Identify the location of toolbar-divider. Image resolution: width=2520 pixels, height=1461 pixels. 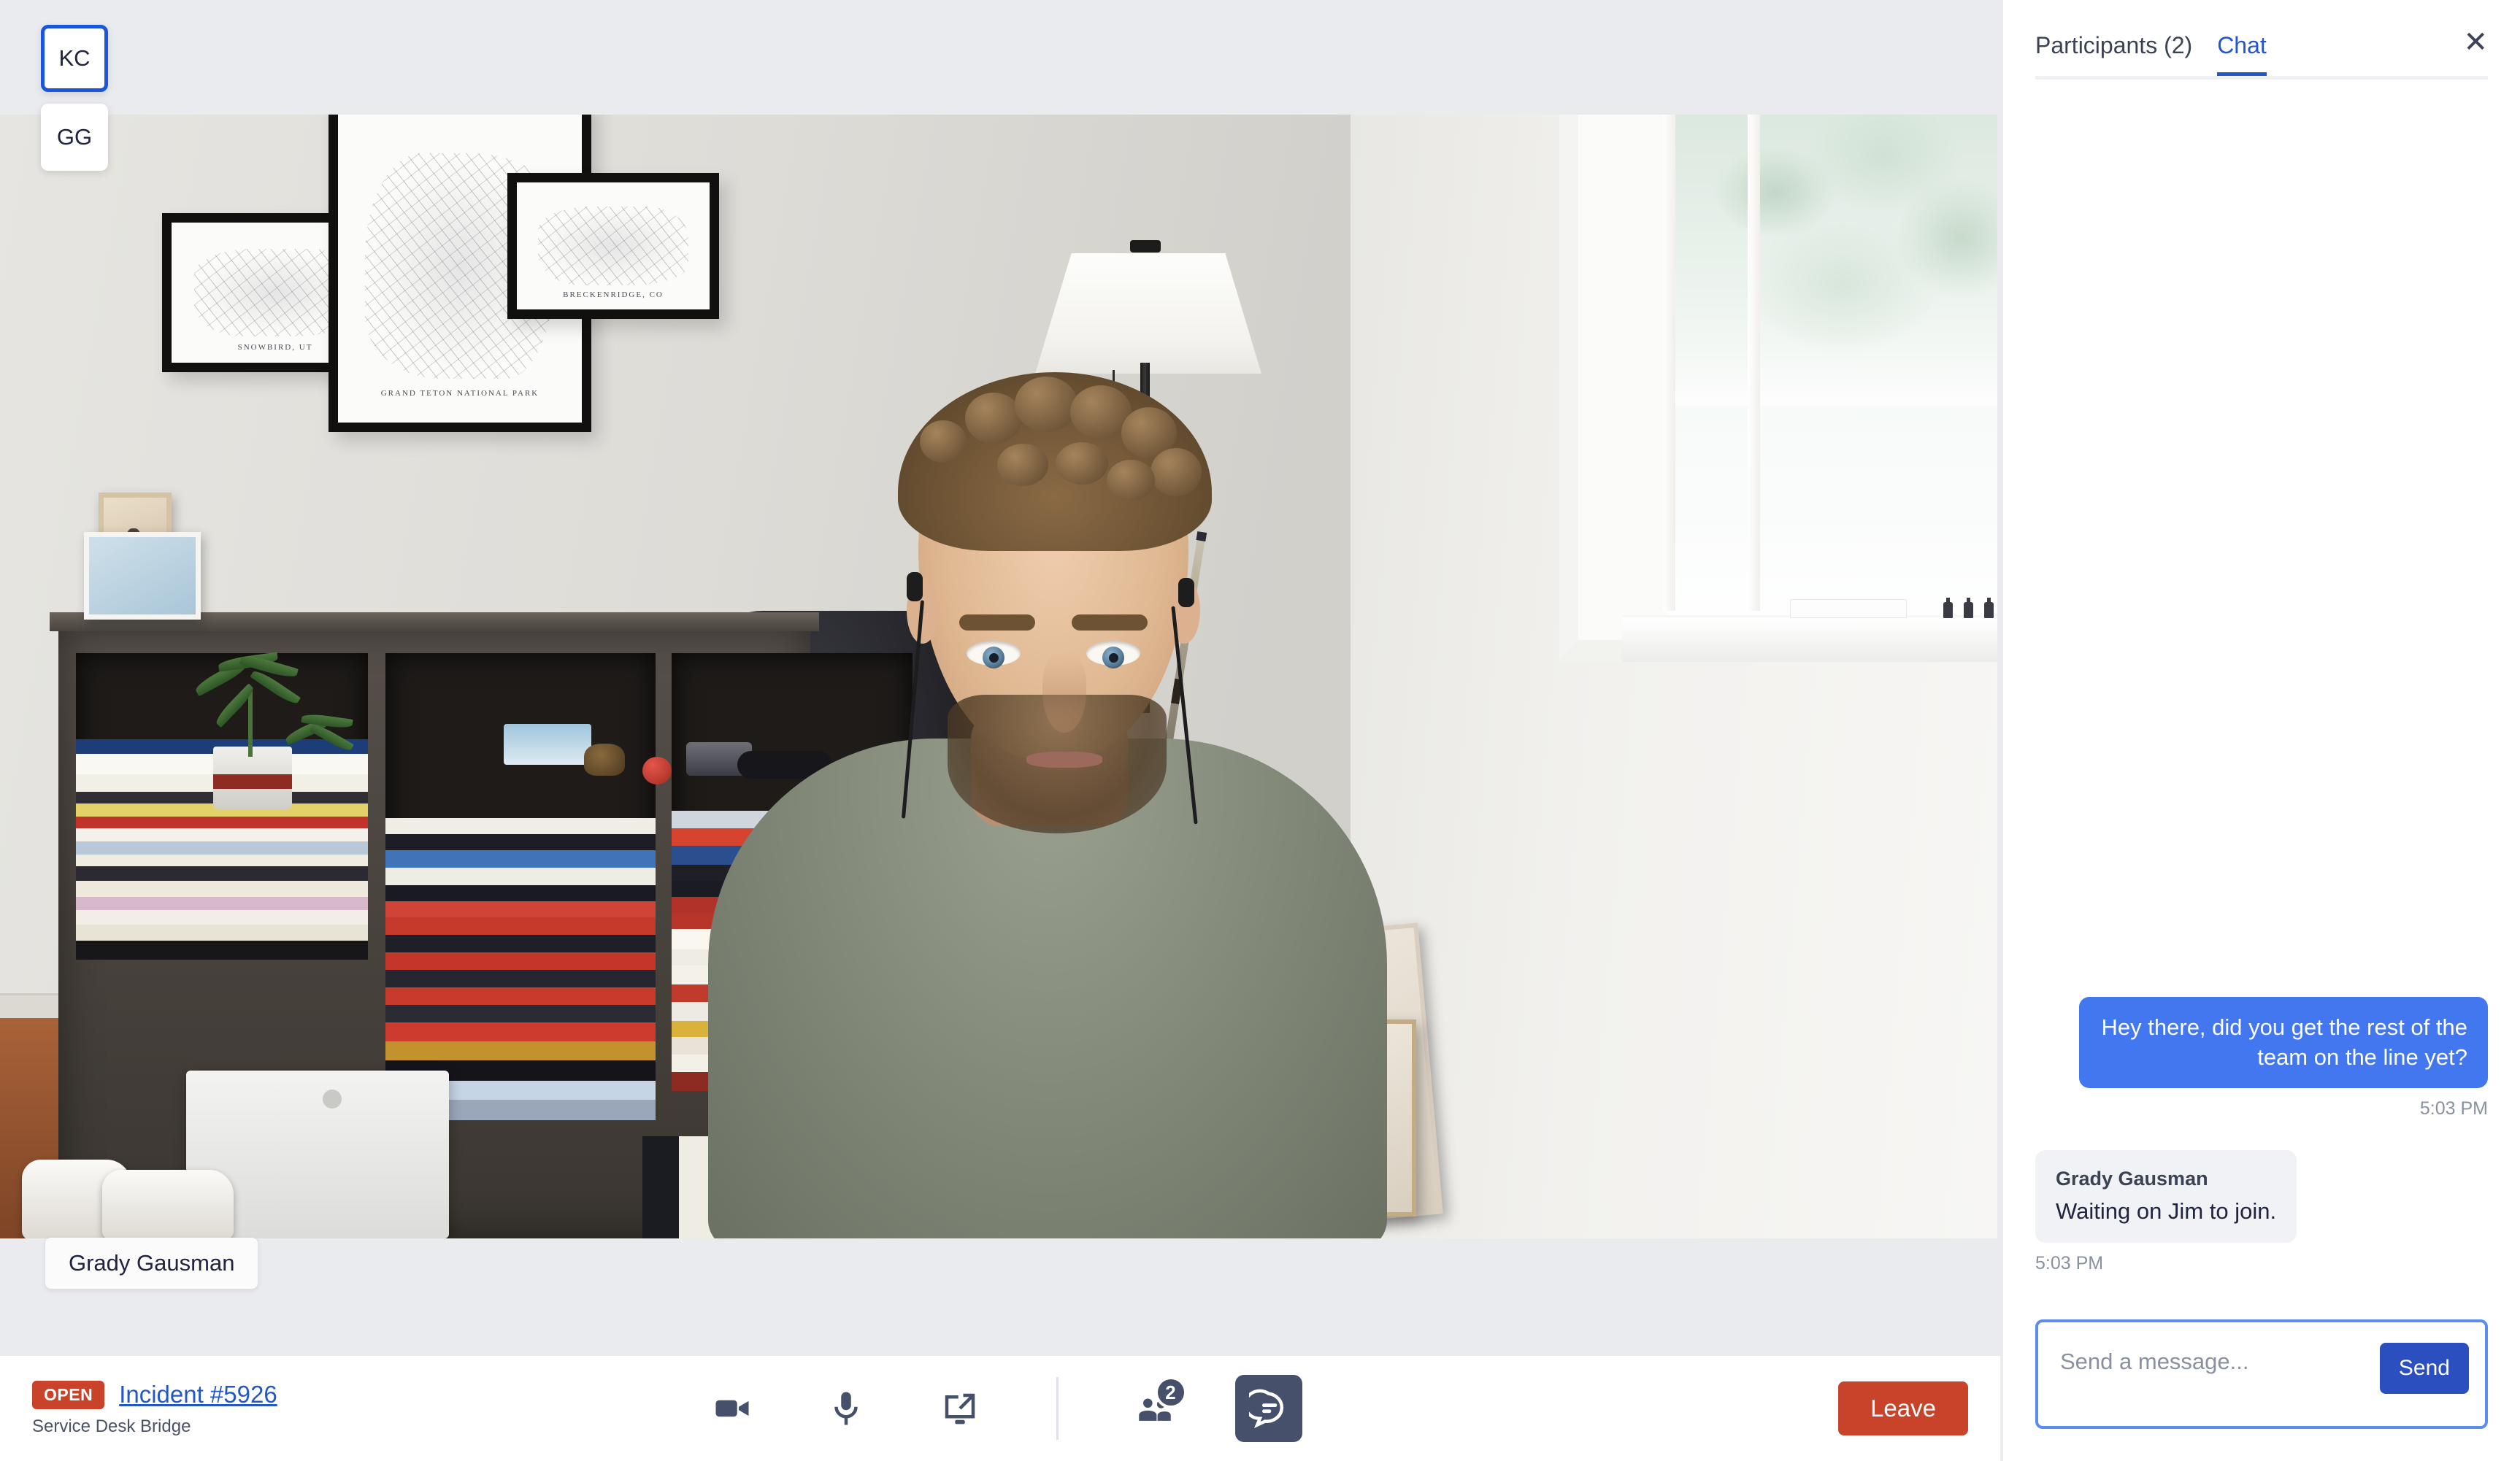
(1057, 1408).